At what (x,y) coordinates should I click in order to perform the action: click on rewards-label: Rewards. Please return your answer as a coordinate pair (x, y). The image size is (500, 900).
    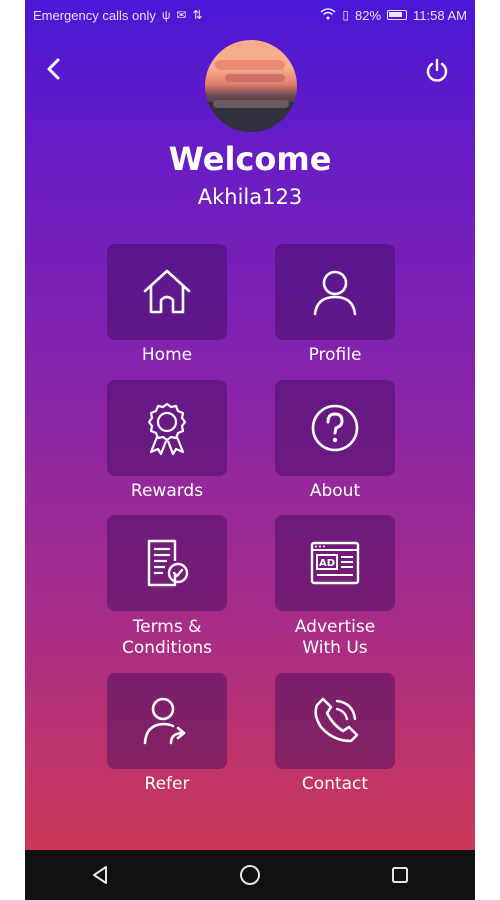
    Looking at the image, I should click on (167, 491).